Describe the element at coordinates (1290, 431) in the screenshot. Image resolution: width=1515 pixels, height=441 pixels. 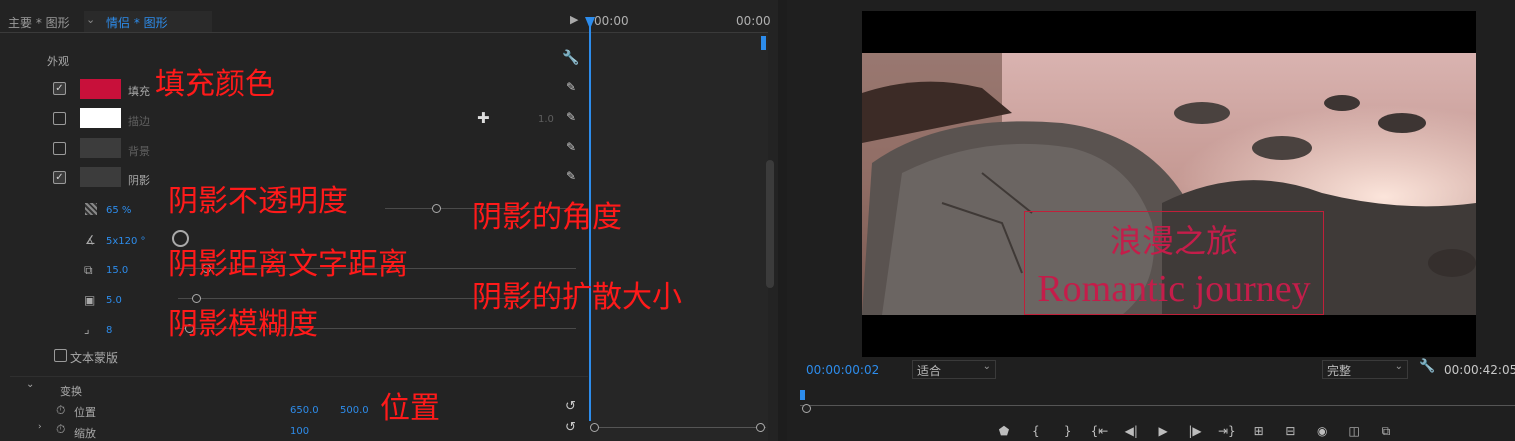
I see `extract-icon: ⊟` at that location.